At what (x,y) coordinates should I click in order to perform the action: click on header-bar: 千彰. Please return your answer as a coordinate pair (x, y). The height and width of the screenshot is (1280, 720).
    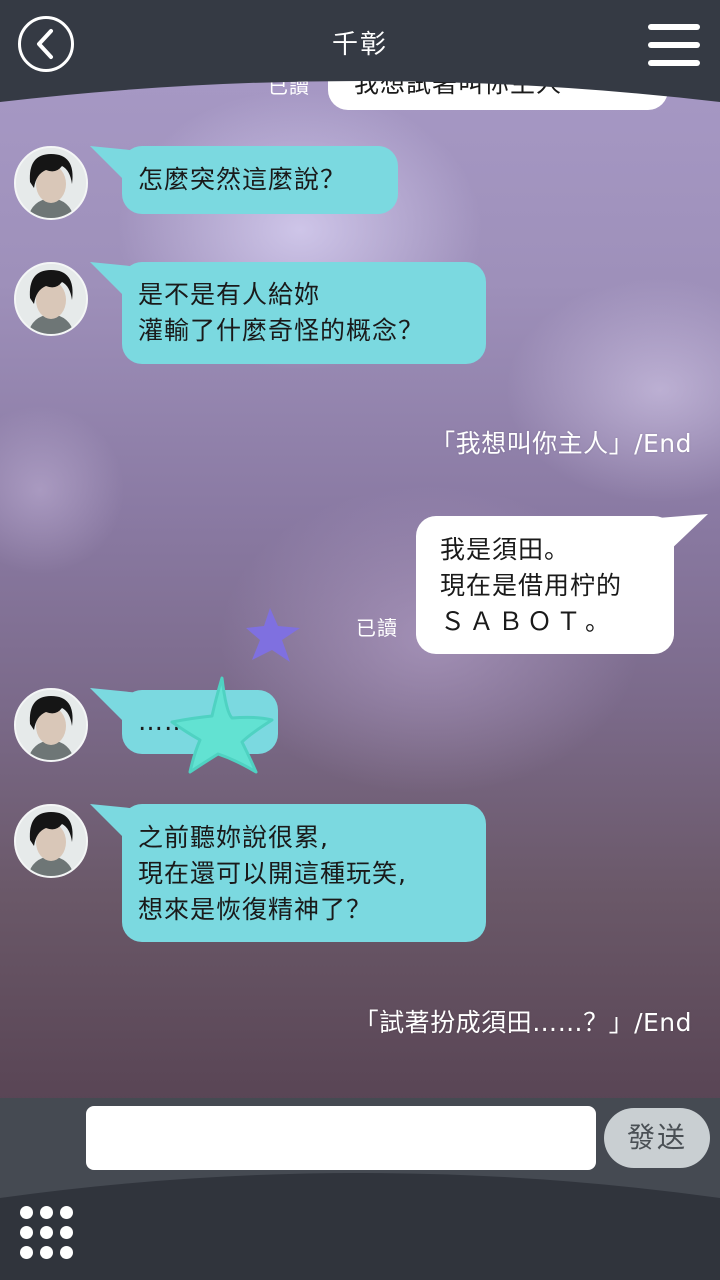
    Looking at the image, I should click on (360, 54).